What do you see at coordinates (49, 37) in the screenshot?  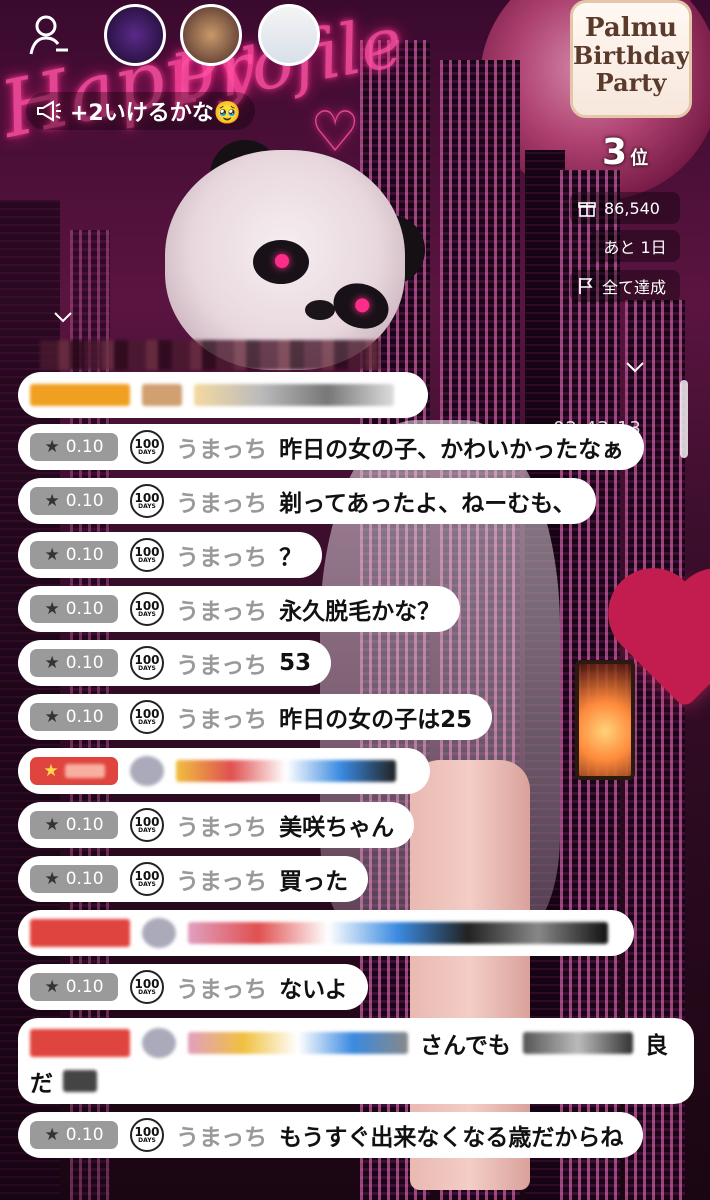 I see `profile-icon` at bounding box center [49, 37].